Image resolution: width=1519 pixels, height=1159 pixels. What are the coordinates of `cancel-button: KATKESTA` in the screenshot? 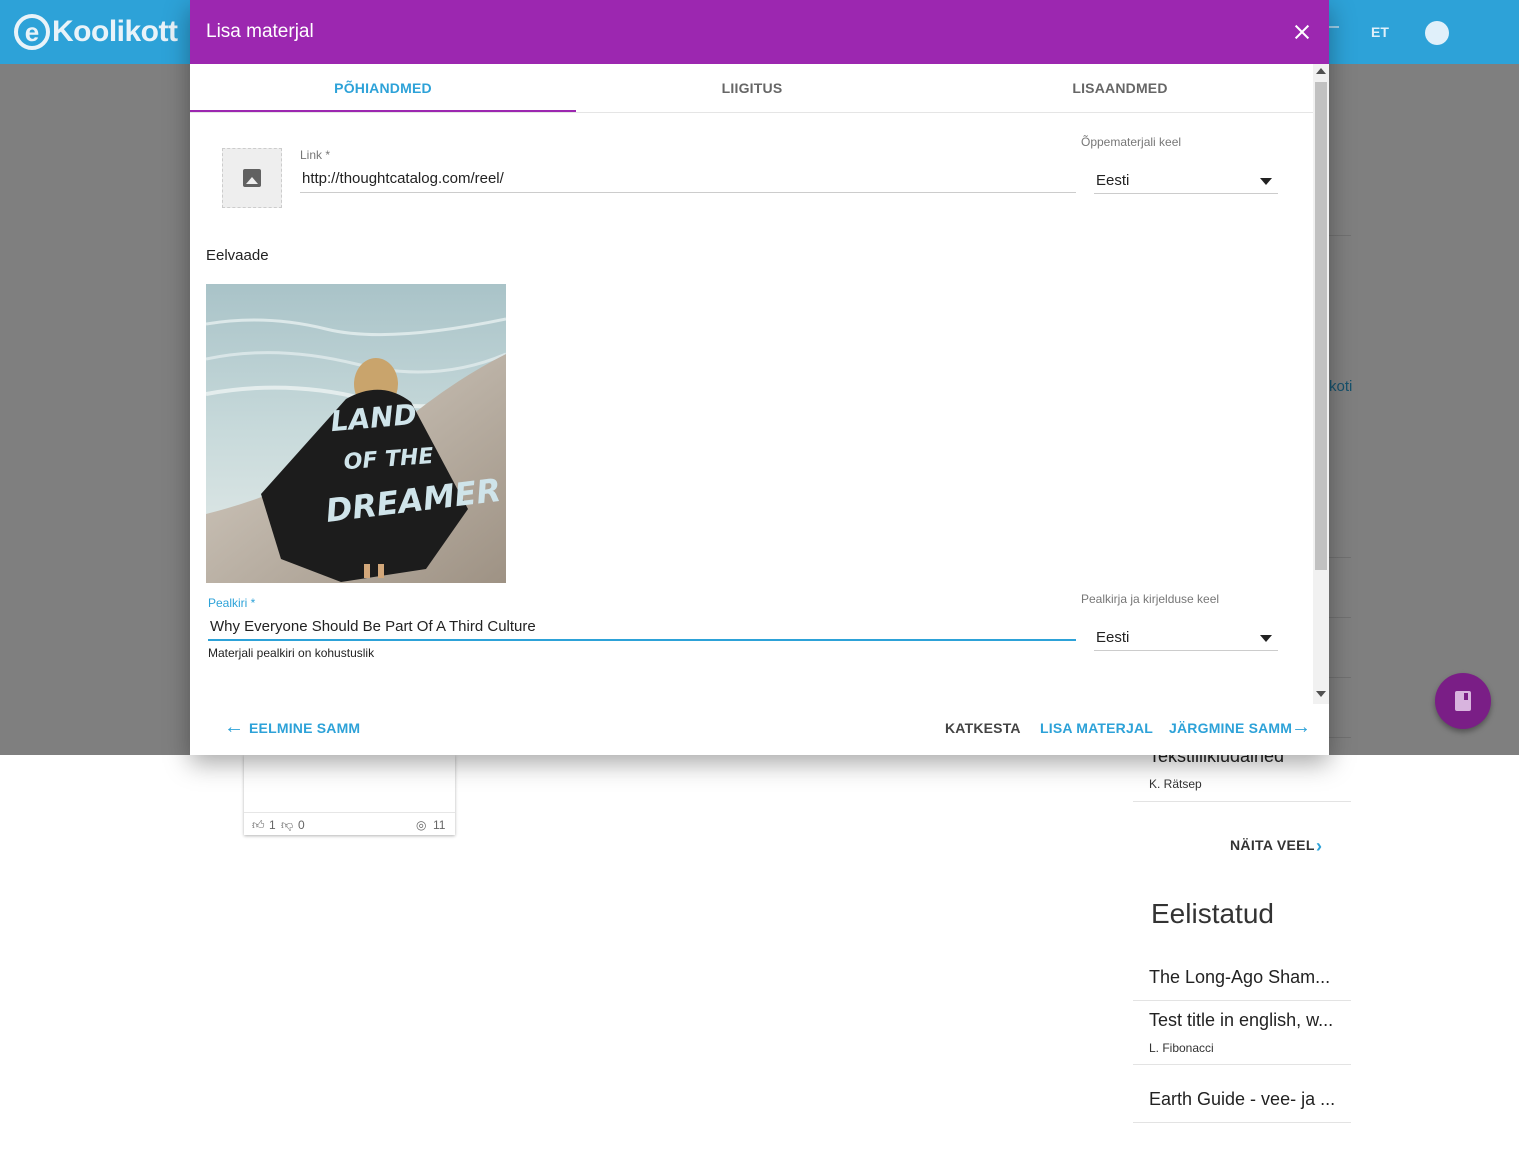 It's located at (983, 728).